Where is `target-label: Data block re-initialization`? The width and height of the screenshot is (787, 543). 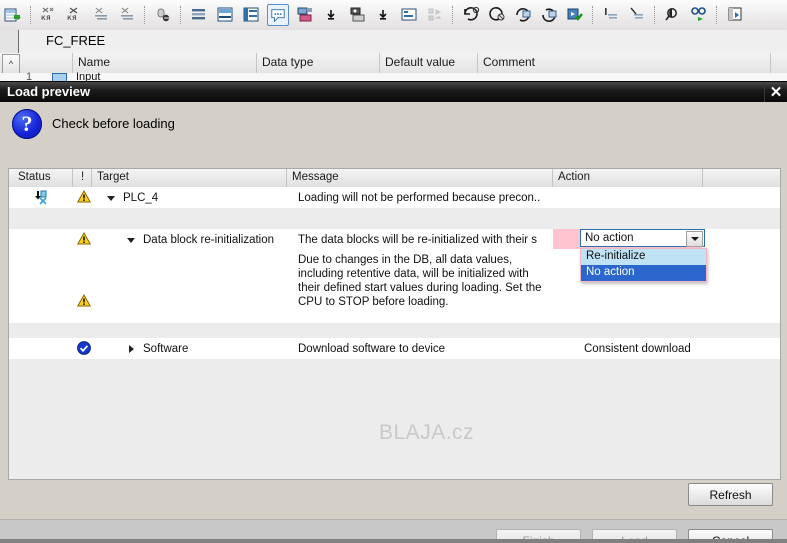
target-label: Data block re-initialization is located at coordinates (209, 240).